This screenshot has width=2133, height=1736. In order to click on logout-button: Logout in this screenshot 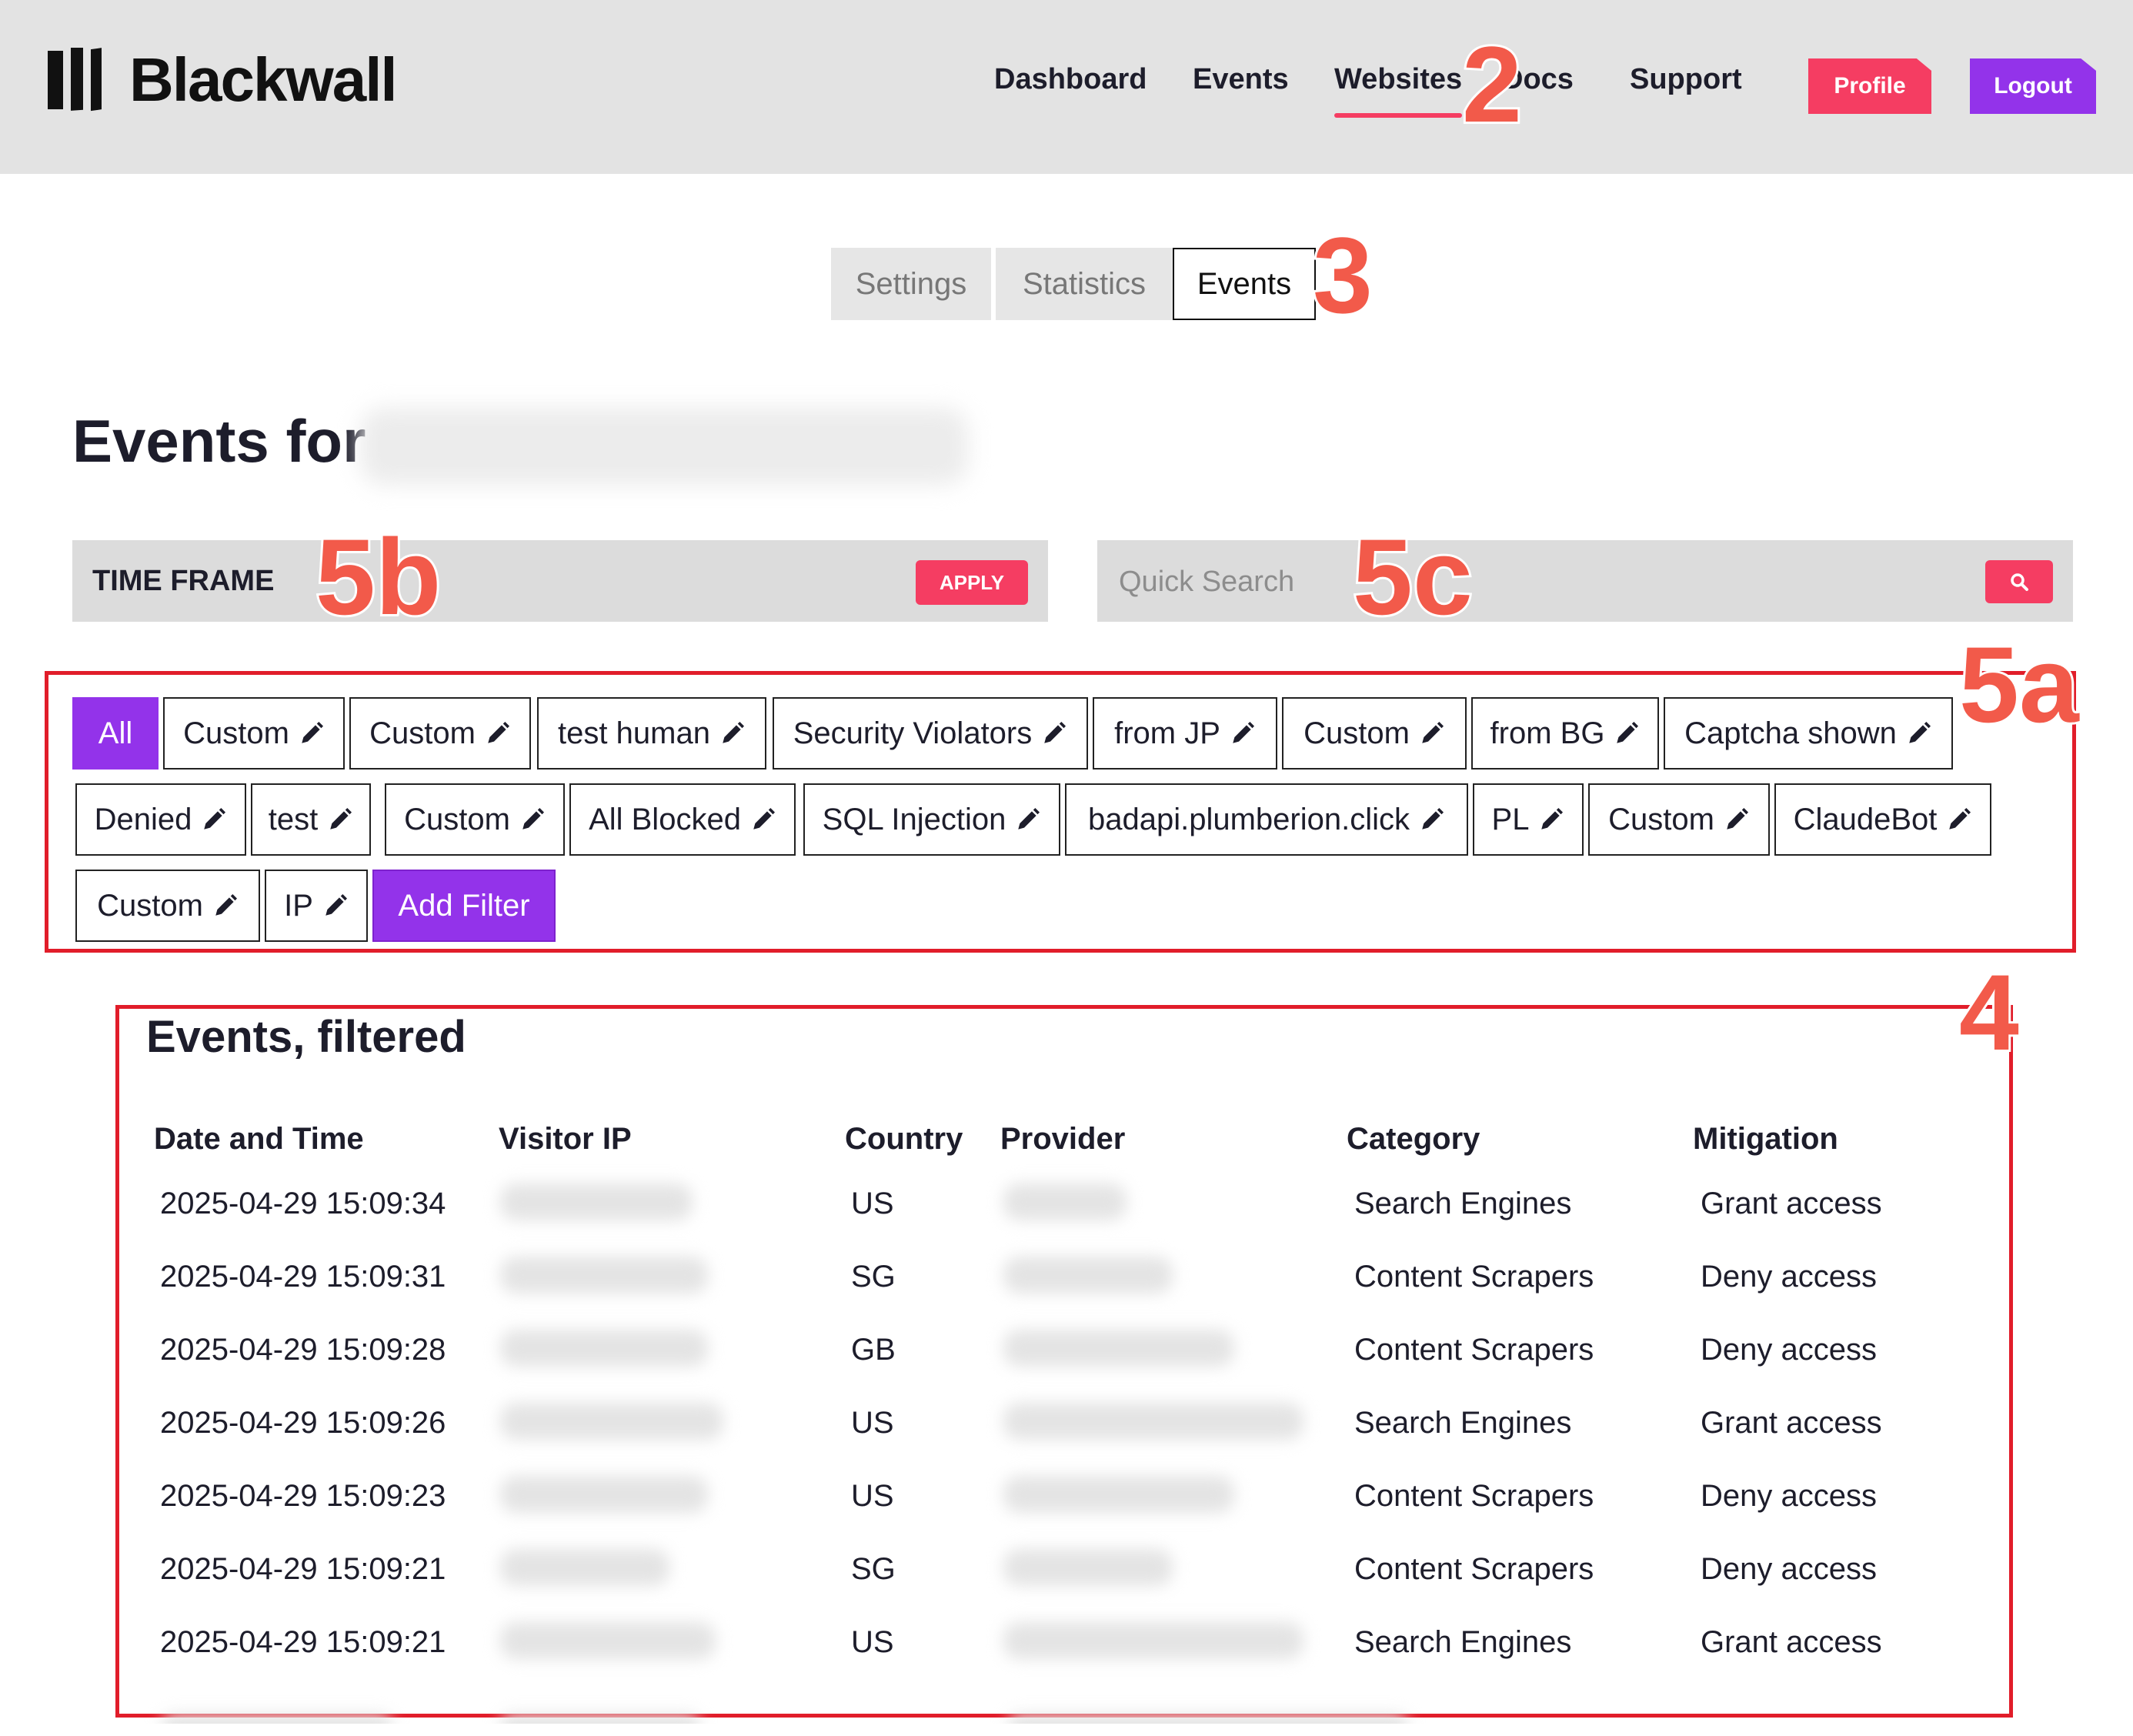, I will do `click(2033, 86)`.